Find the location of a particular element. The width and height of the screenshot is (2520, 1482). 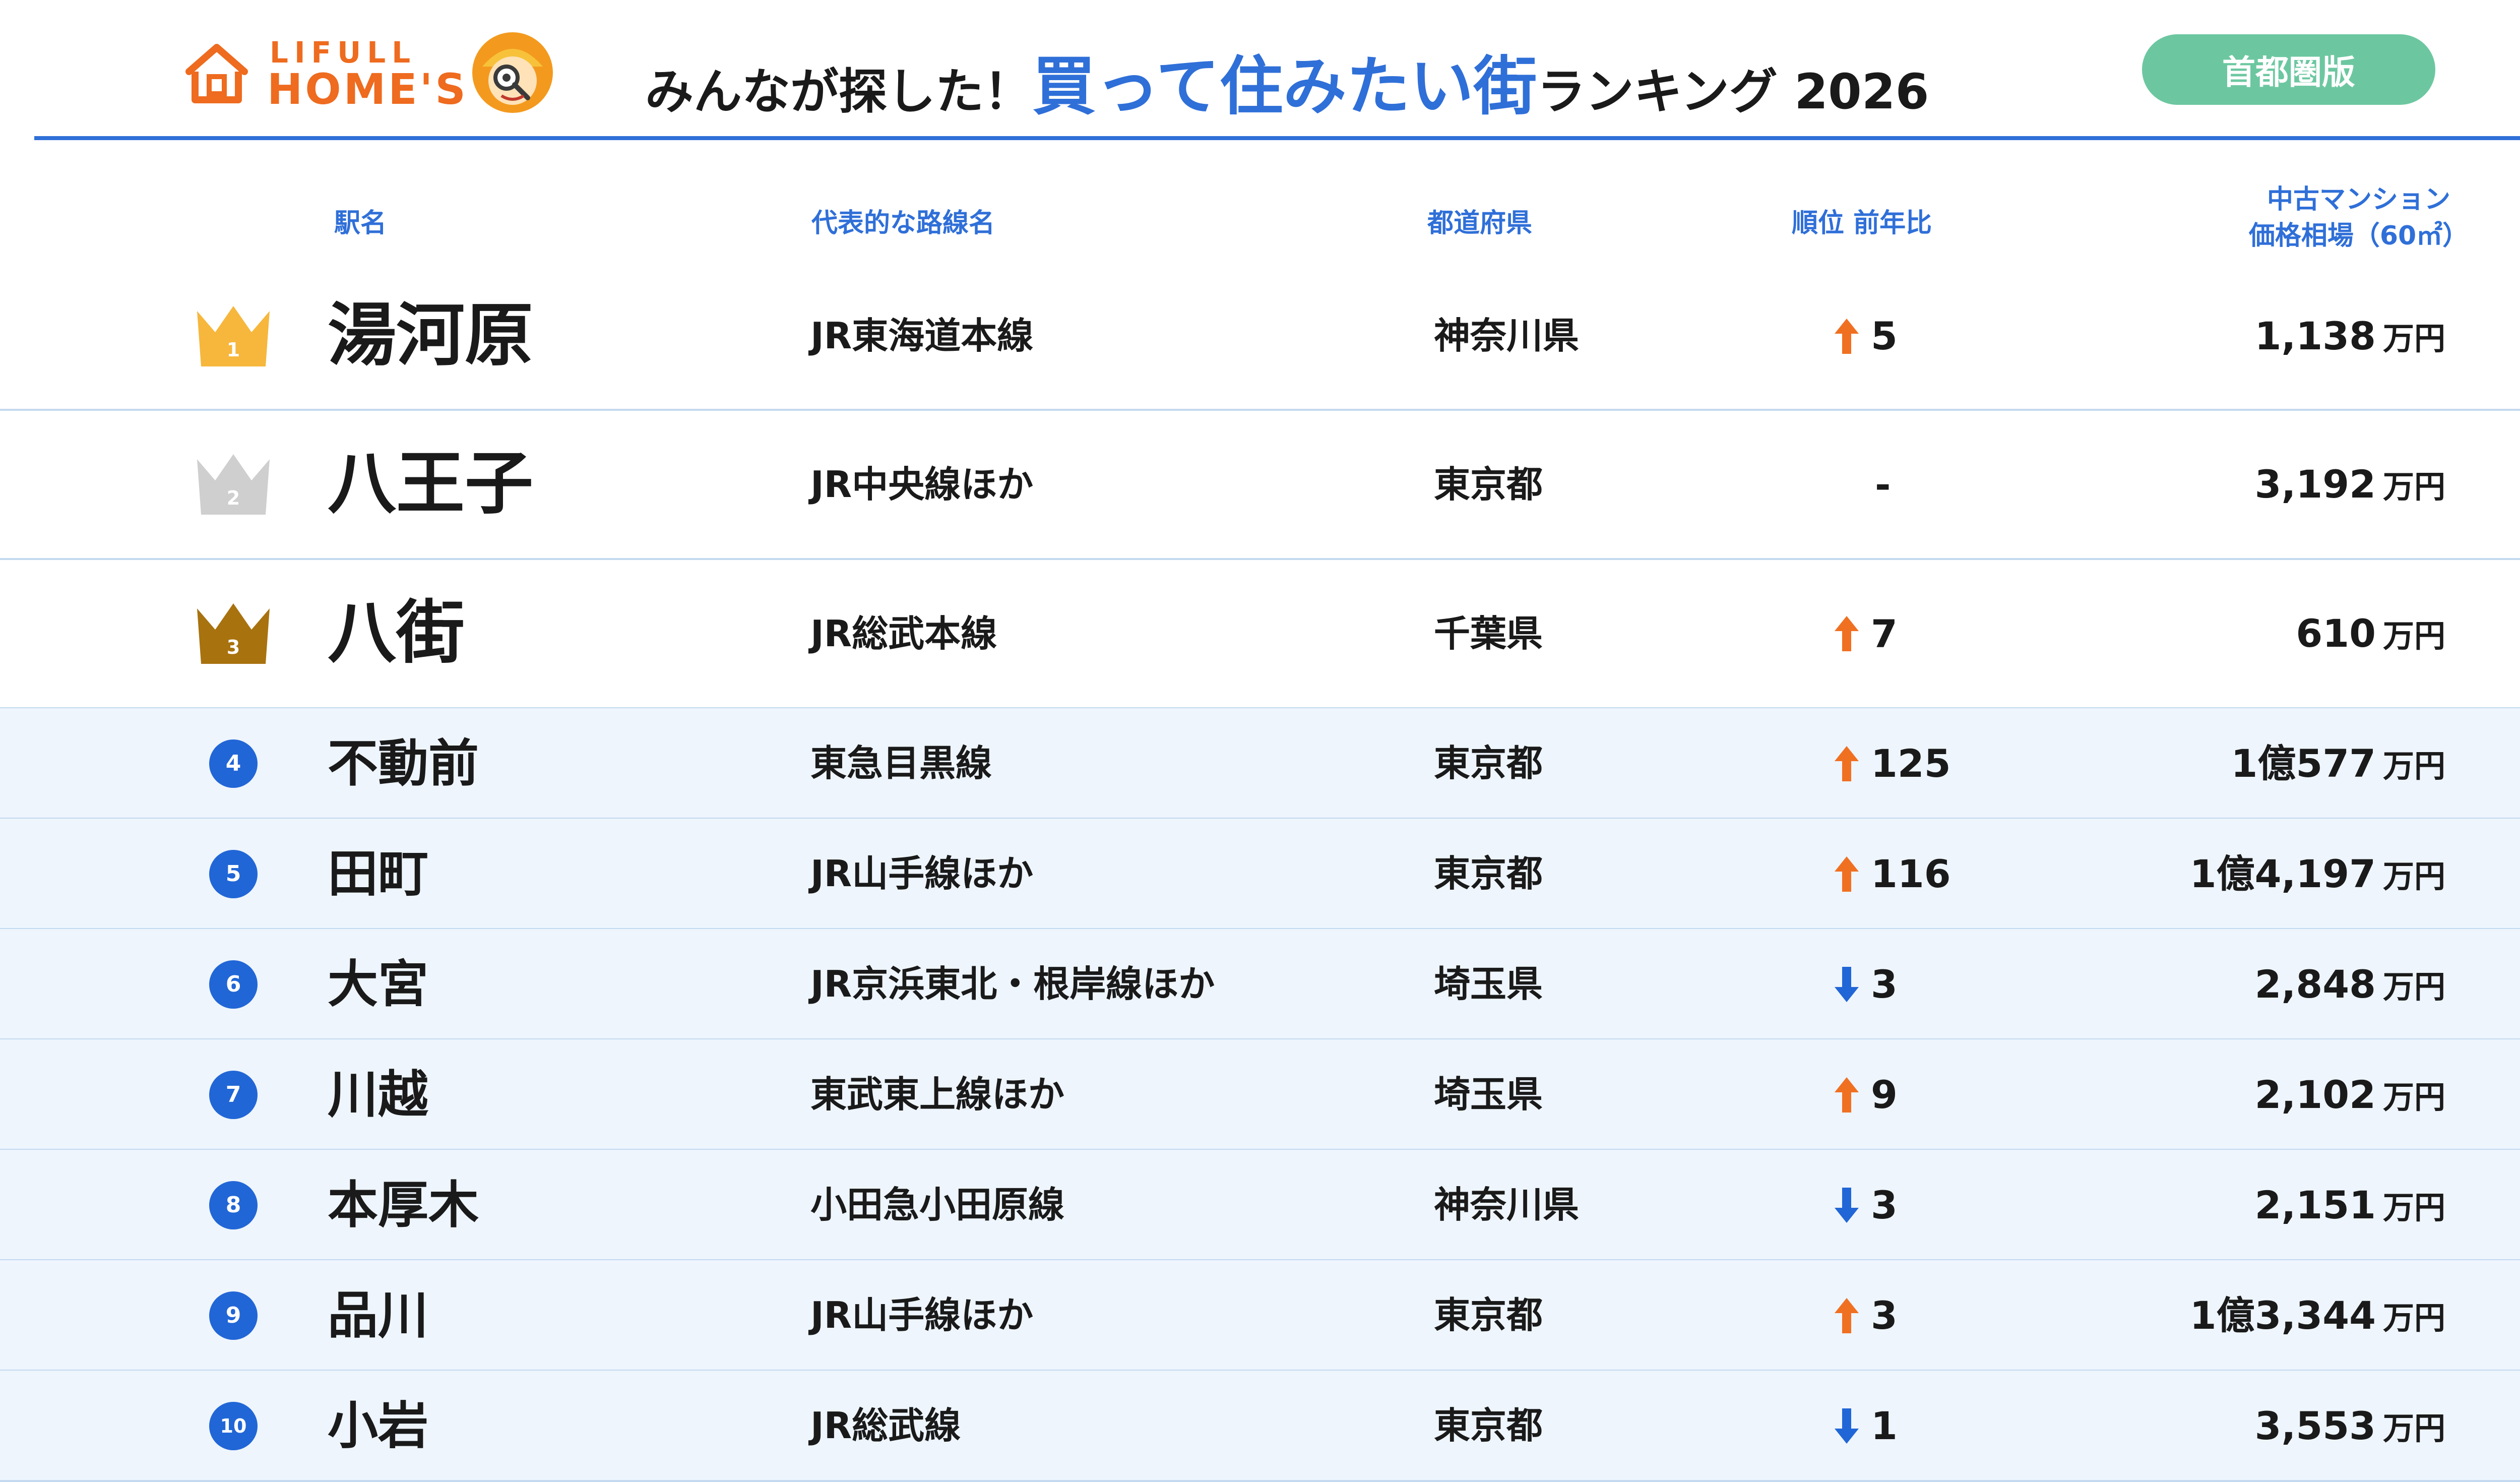

price-value: 1,138 is located at coordinates (2315, 336).